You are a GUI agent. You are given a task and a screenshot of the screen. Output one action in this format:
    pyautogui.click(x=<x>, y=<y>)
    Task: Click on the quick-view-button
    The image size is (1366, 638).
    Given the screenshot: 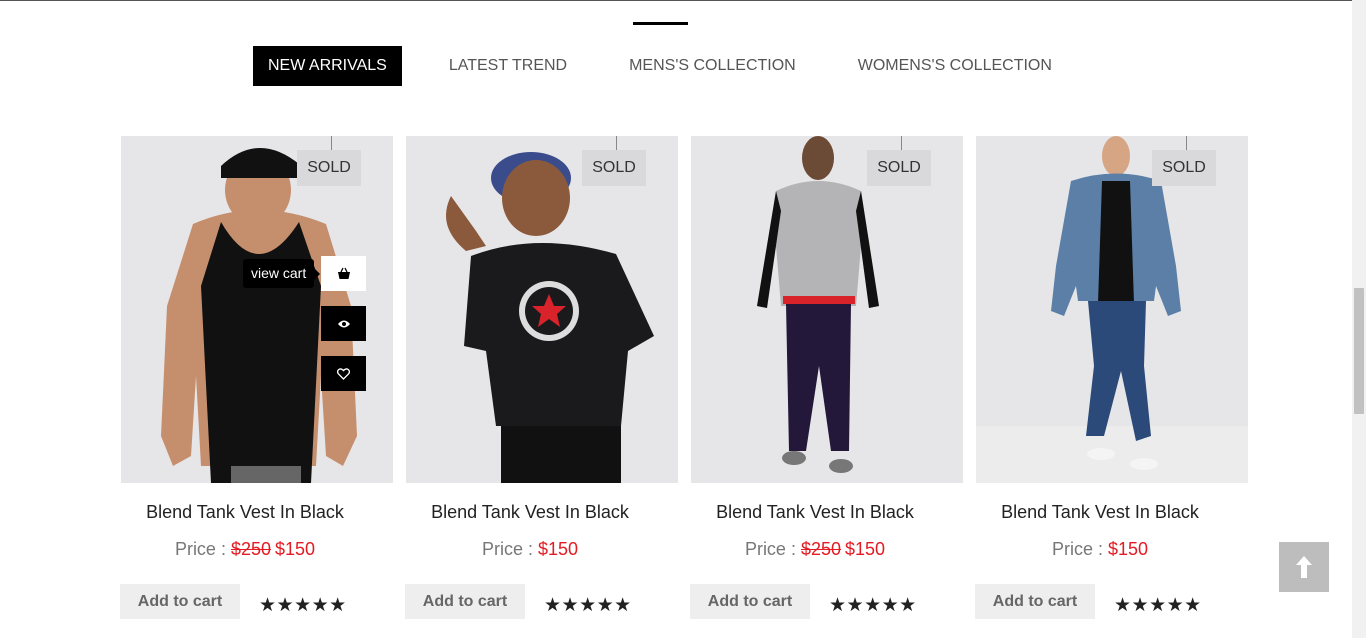 What is the action you would take?
    pyautogui.click(x=343, y=323)
    